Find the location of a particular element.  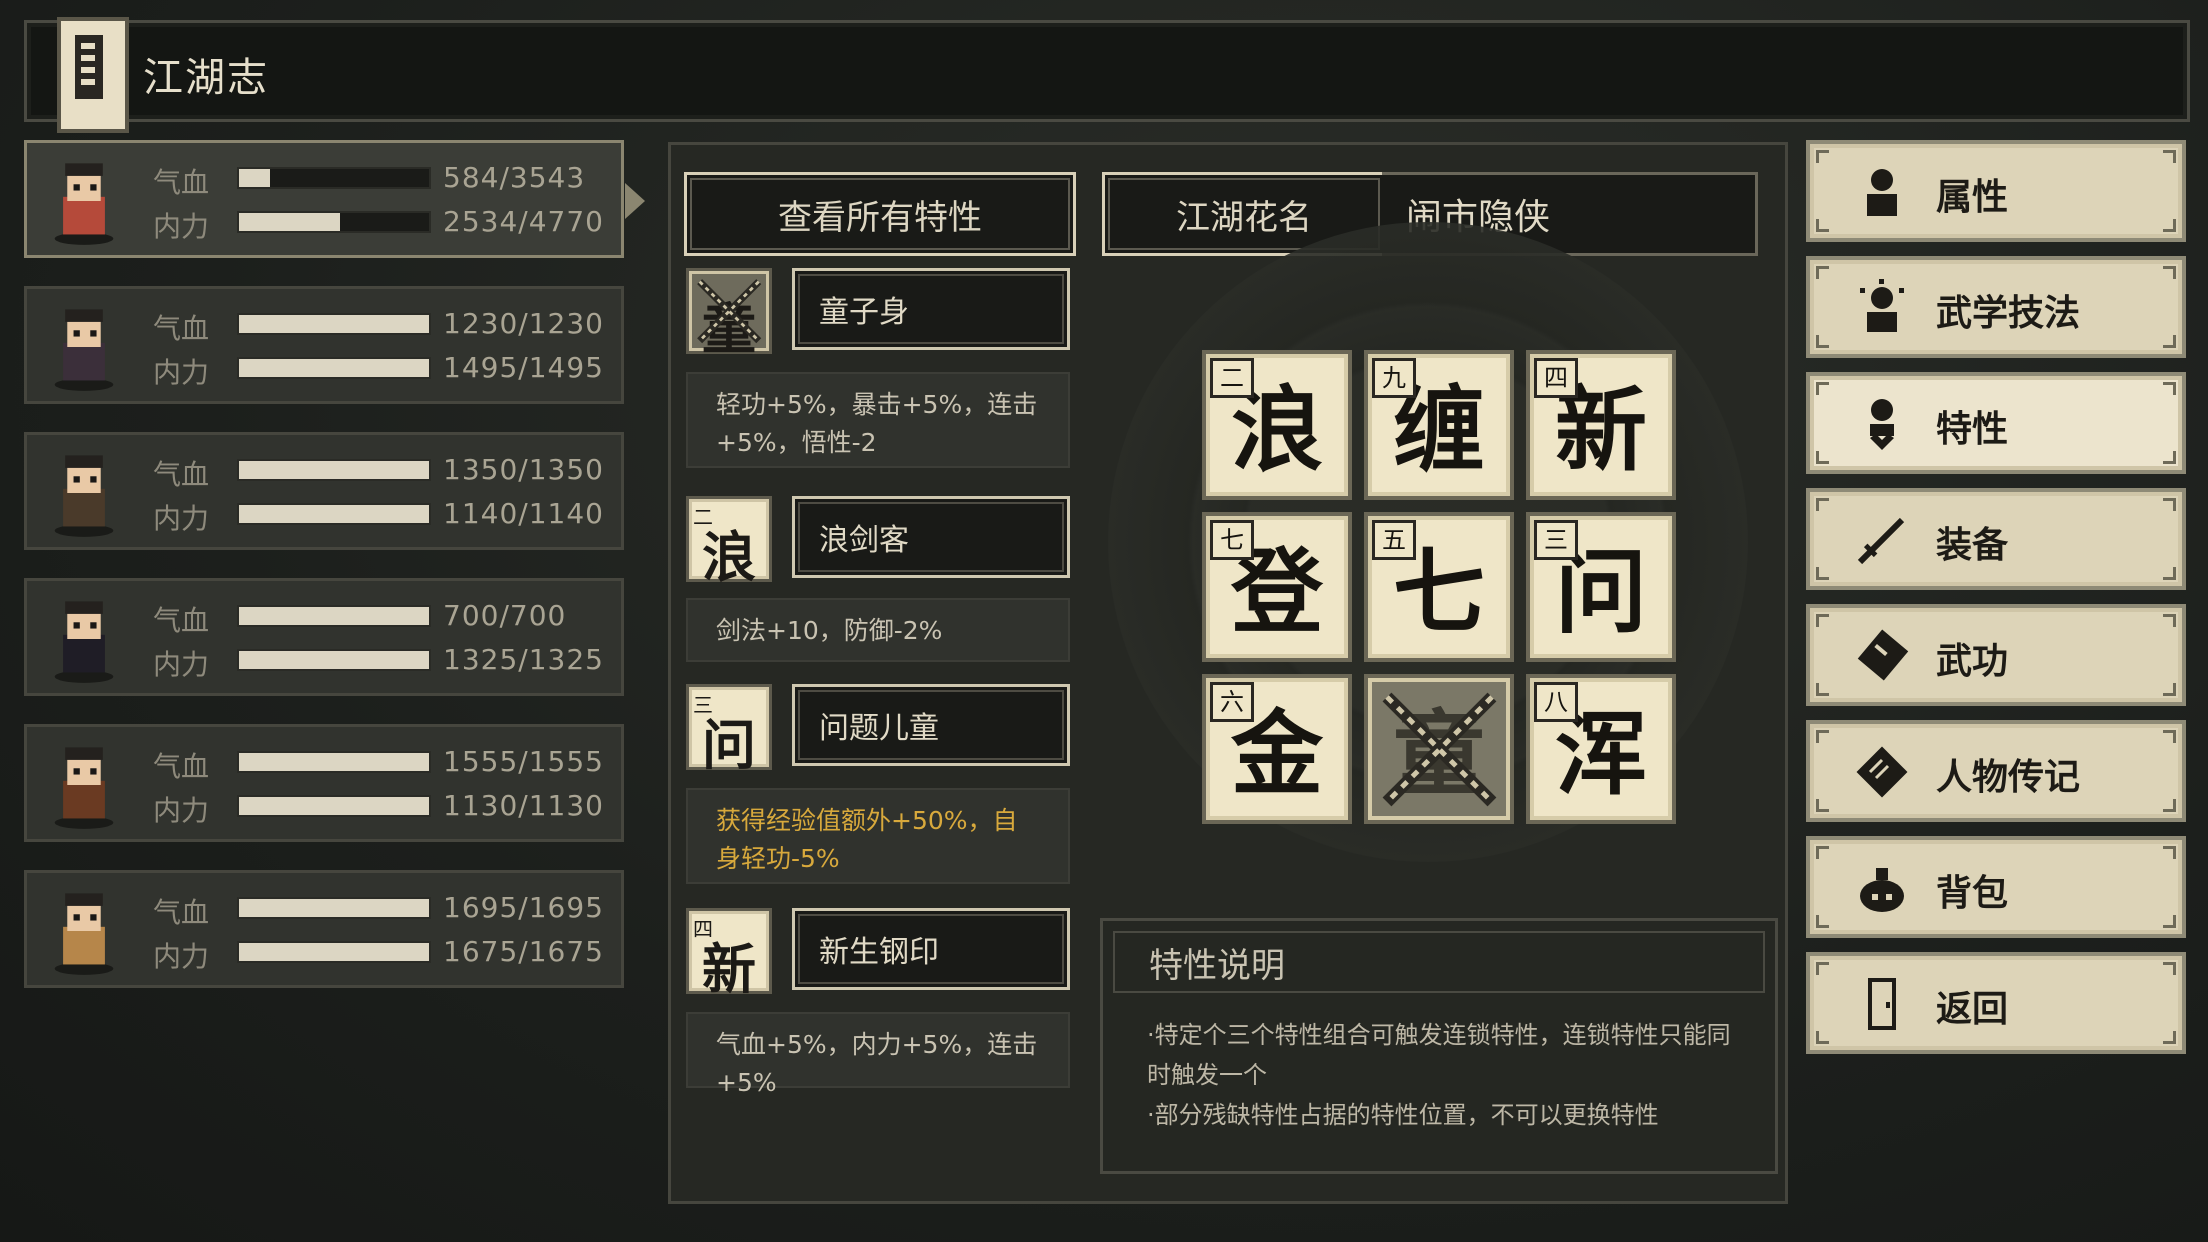

grid-slot-number: 九 is located at coordinates (1394, 378).